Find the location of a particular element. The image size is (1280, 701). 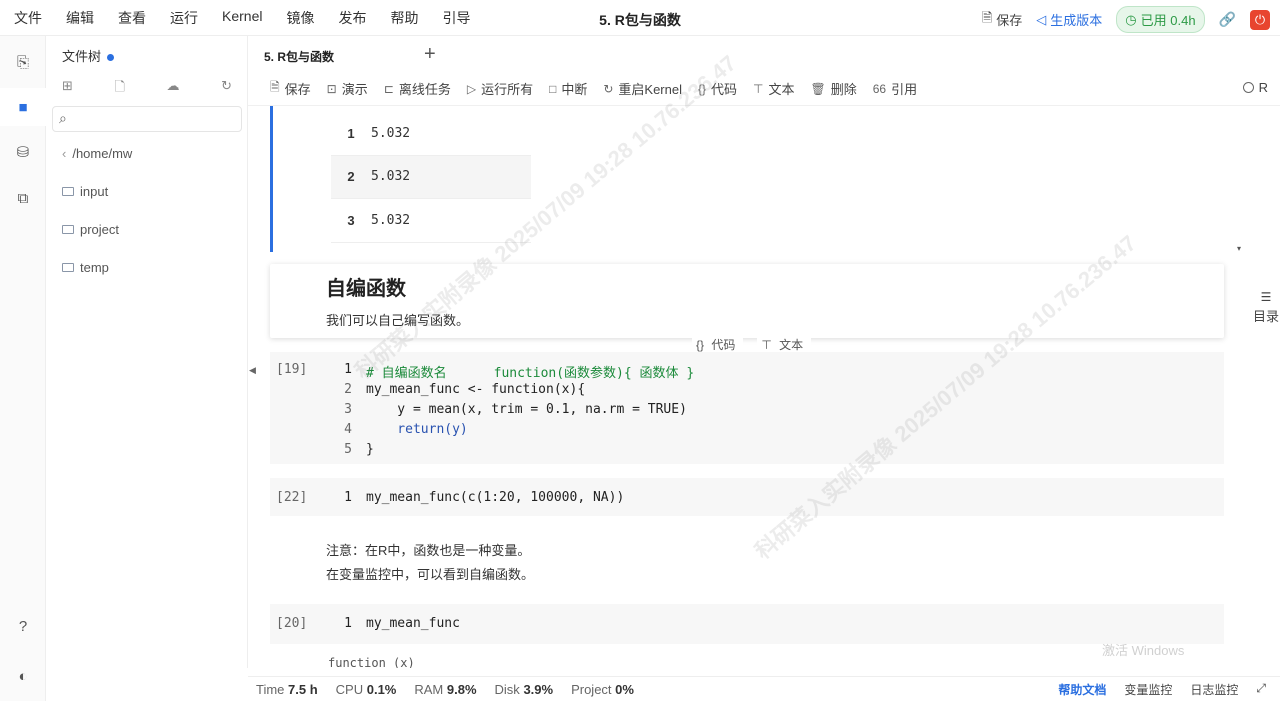

tree-item-project: project is located at coordinates (90, 229).